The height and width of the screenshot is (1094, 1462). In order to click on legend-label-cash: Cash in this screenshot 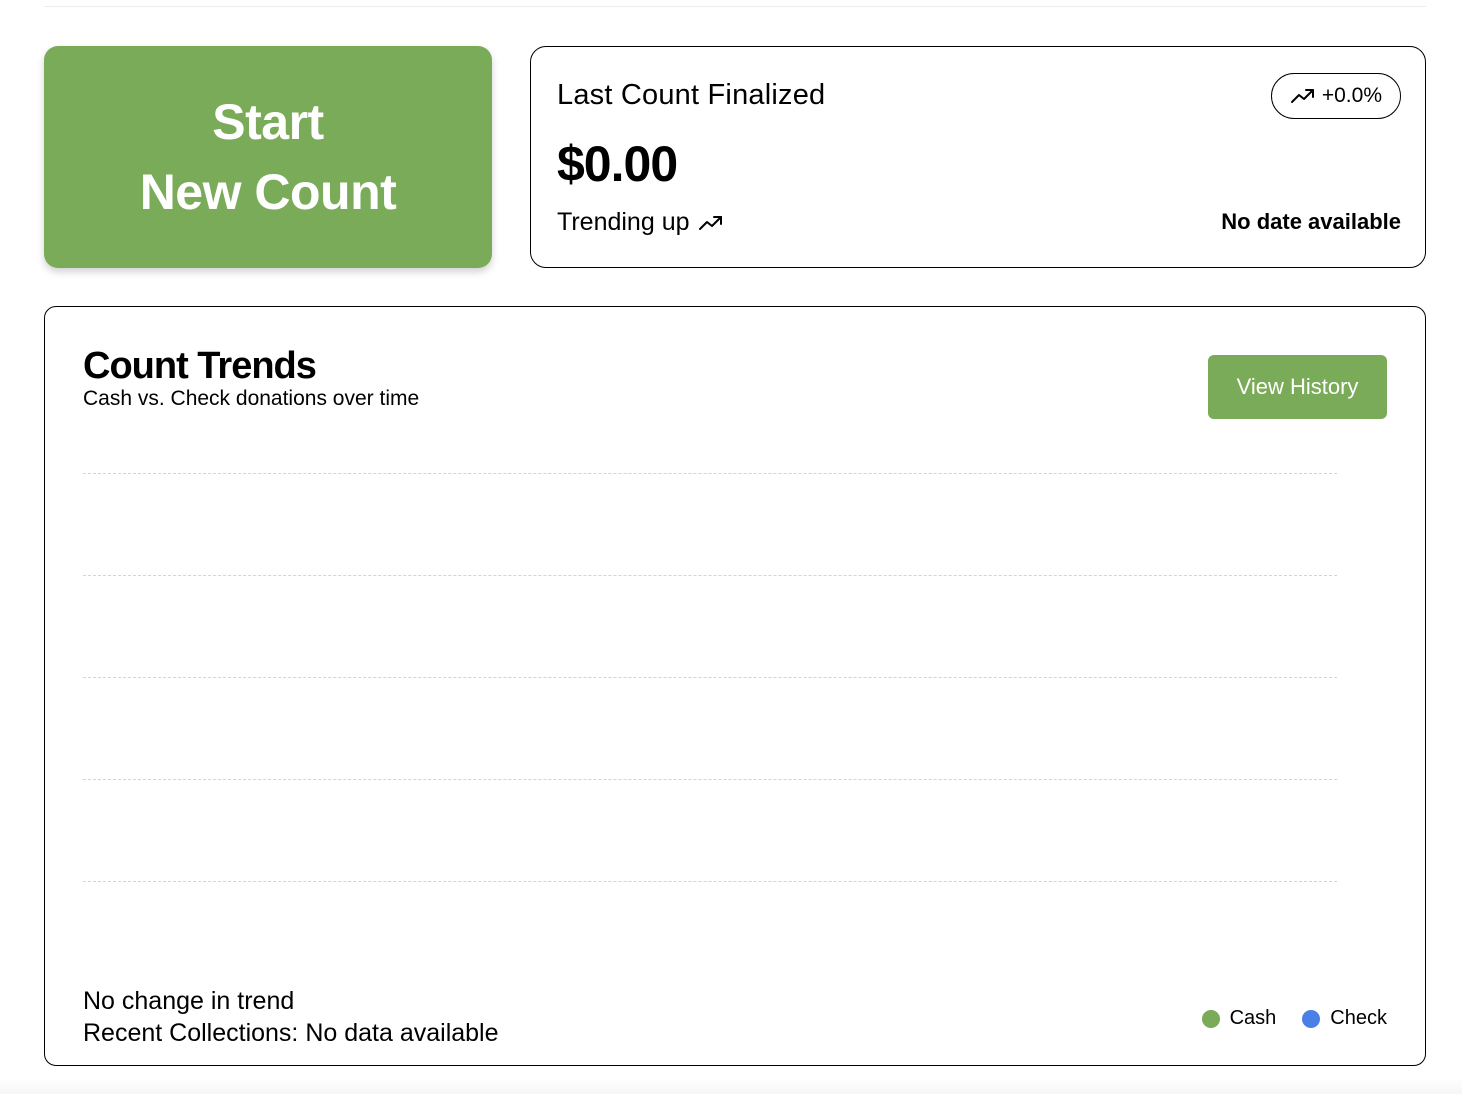, I will do `click(1253, 1018)`.